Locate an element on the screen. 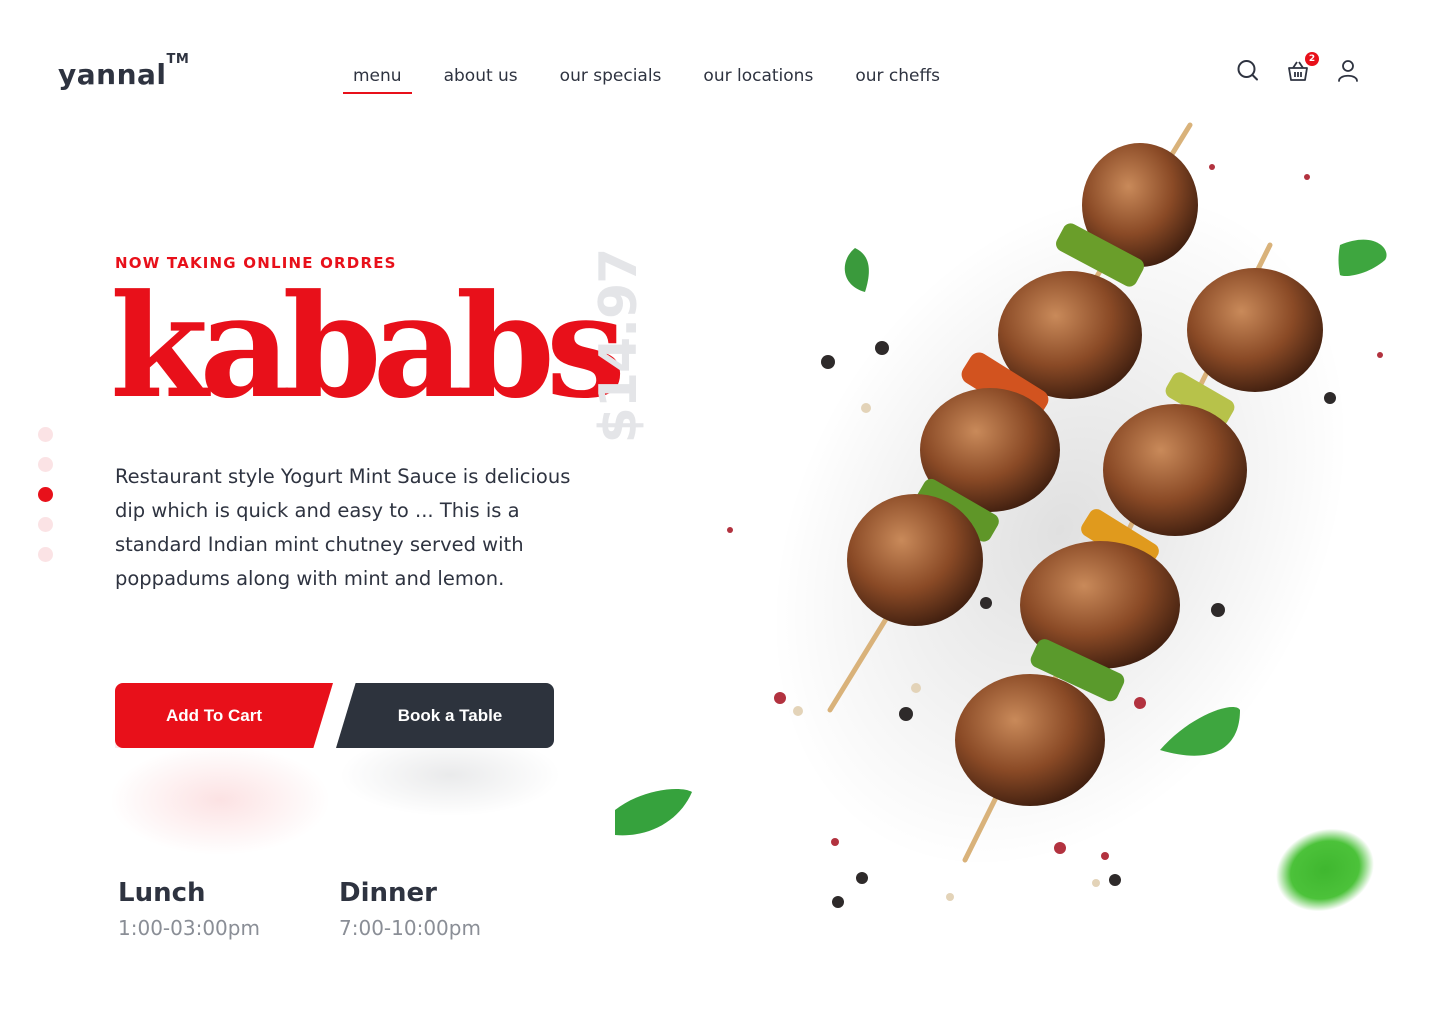 The width and height of the screenshot is (1439, 1028). hero-title: kababs is located at coordinates (368, 347).